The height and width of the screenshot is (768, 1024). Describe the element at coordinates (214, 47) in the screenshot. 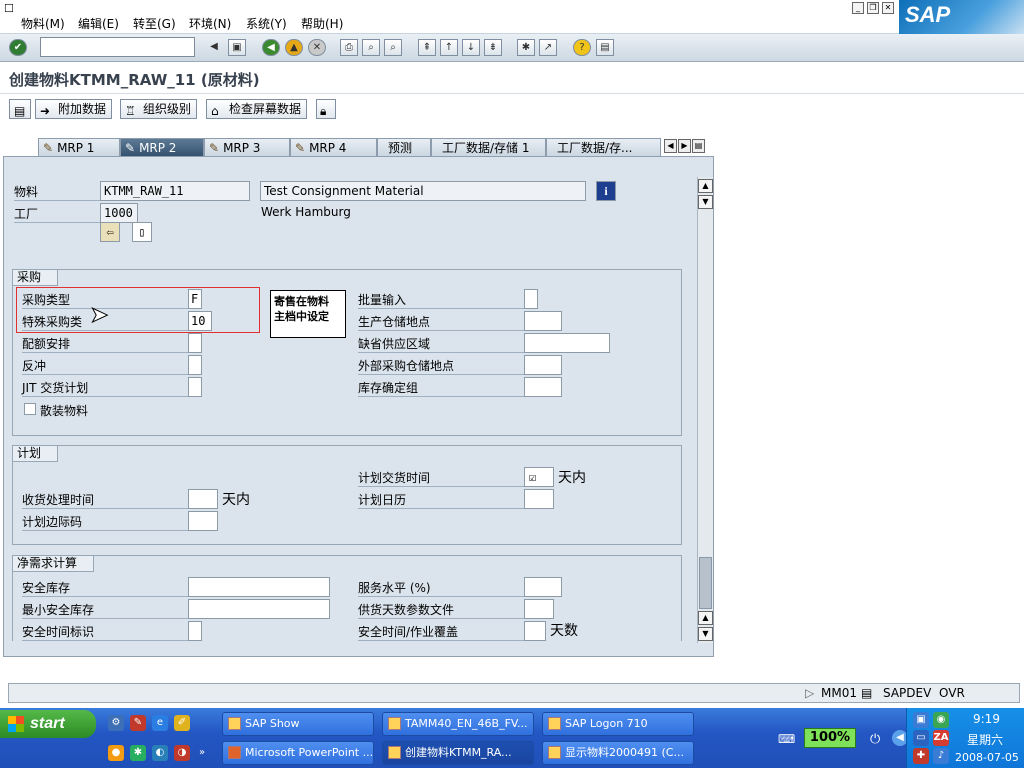

I see `collapse-icon: ◀` at that location.